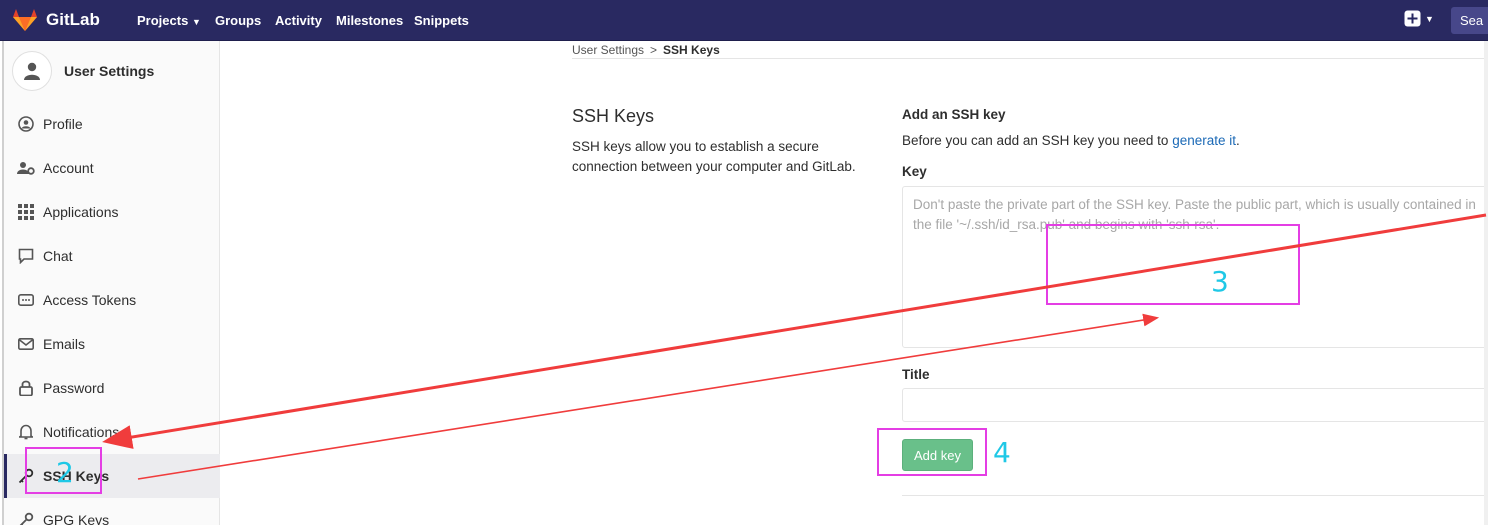 The image size is (1488, 525). Describe the element at coordinates (646, 50) in the screenshot. I see `breadcrumb: User Settings > SSH Keys` at that location.